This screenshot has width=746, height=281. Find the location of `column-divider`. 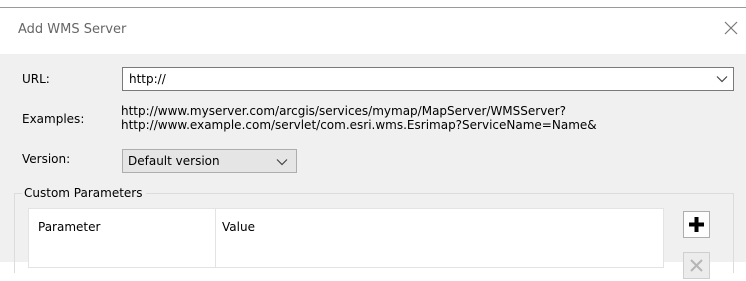

column-divider is located at coordinates (215, 238).